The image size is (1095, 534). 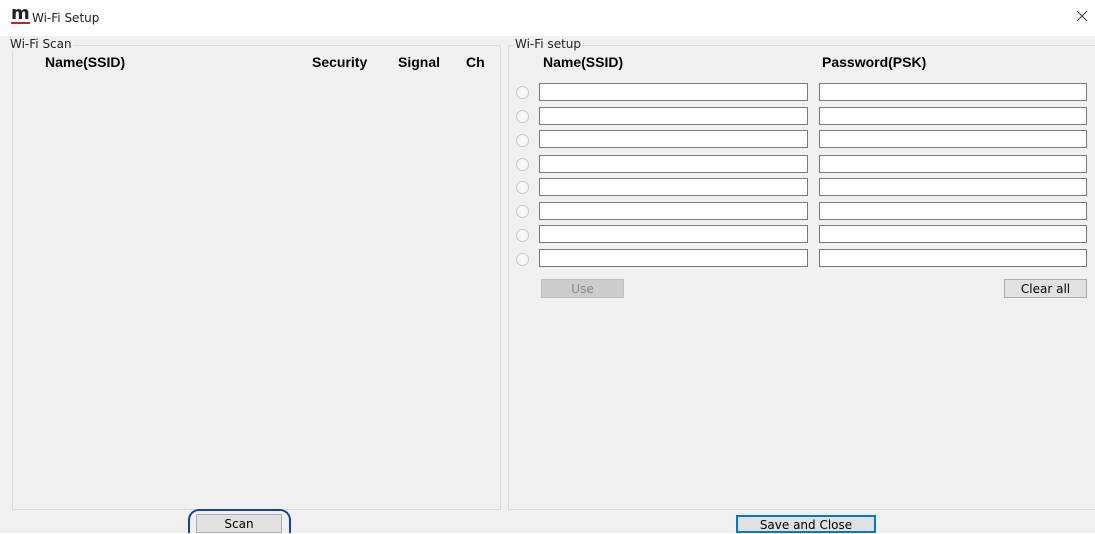 What do you see at coordinates (339, 62) in the screenshot?
I see `scan-col-security: Security` at bounding box center [339, 62].